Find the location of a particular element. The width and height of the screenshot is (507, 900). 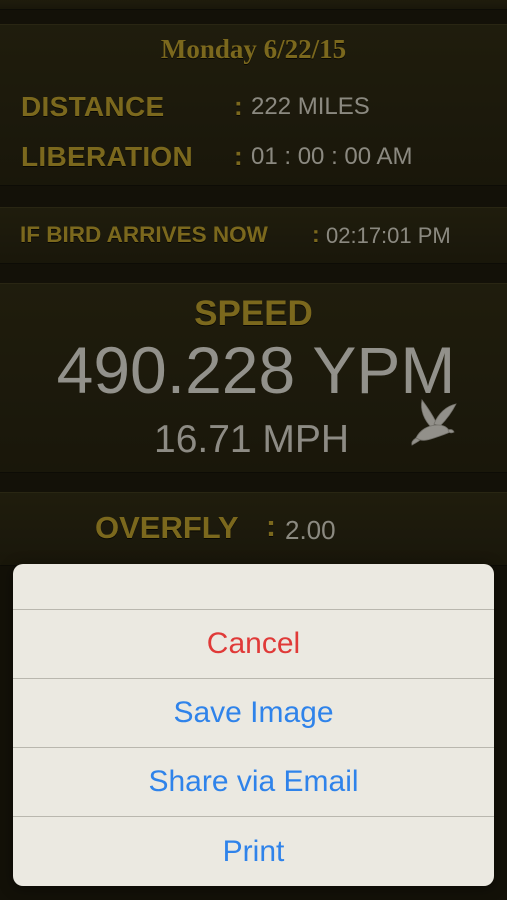

print-button: Print is located at coordinates (253, 851).